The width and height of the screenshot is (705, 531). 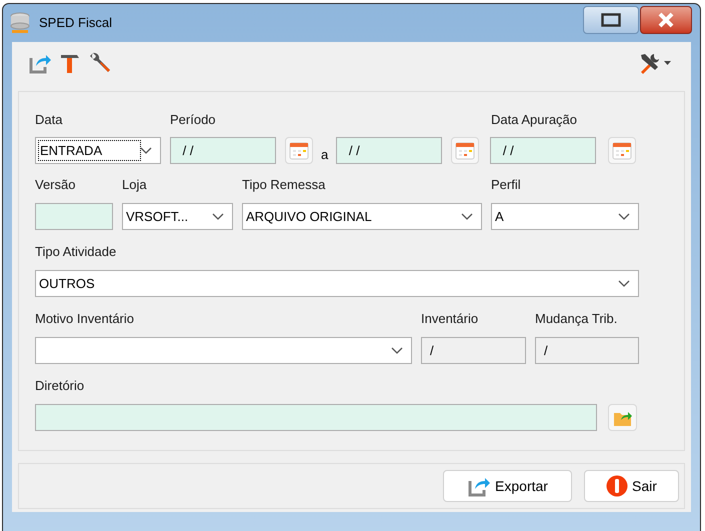 I want to click on tools-menu-button, so click(x=654, y=63).